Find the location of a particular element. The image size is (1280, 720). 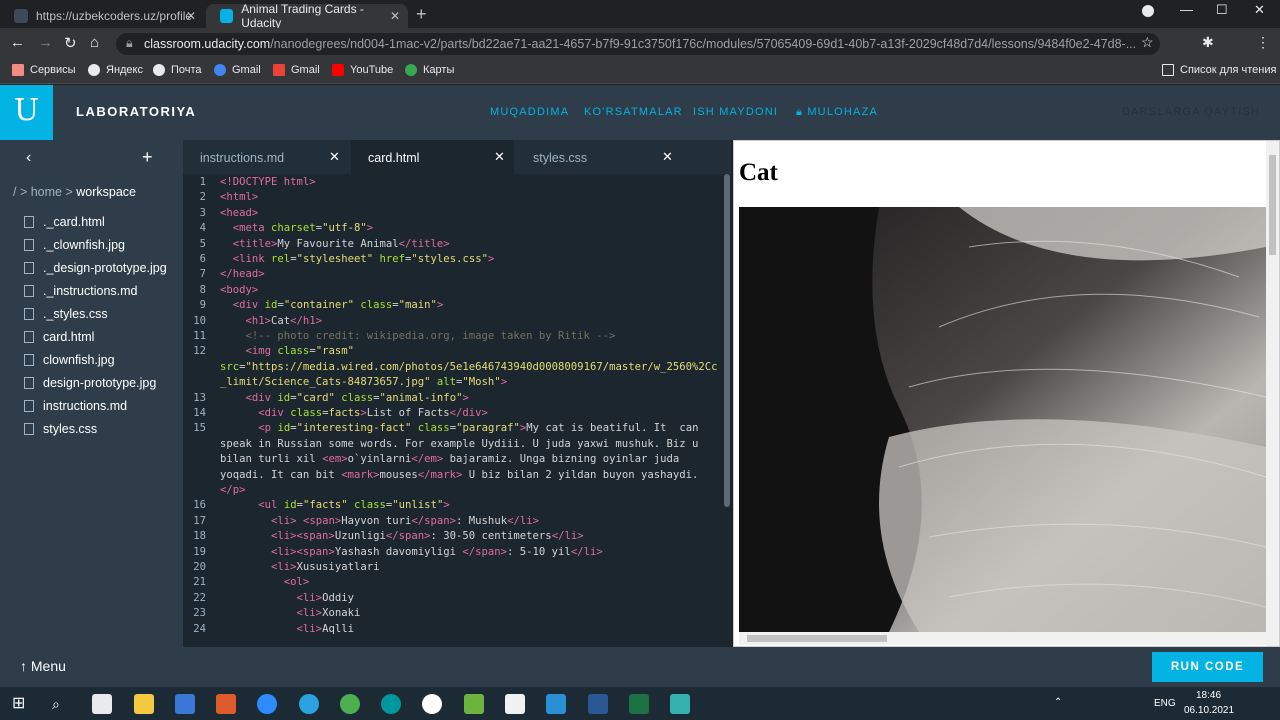

bookmark-gmail-2: Gmail is located at coordinates (296, 70).